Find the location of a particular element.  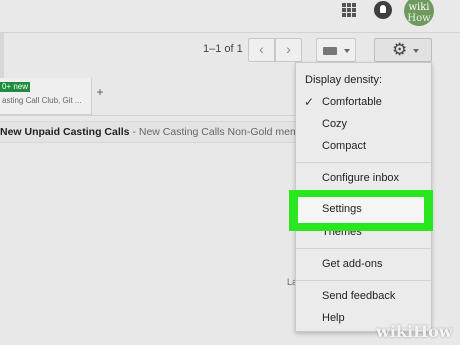

email-subject: New Unpaid Casting Calls is located at coordinates (65, 132).